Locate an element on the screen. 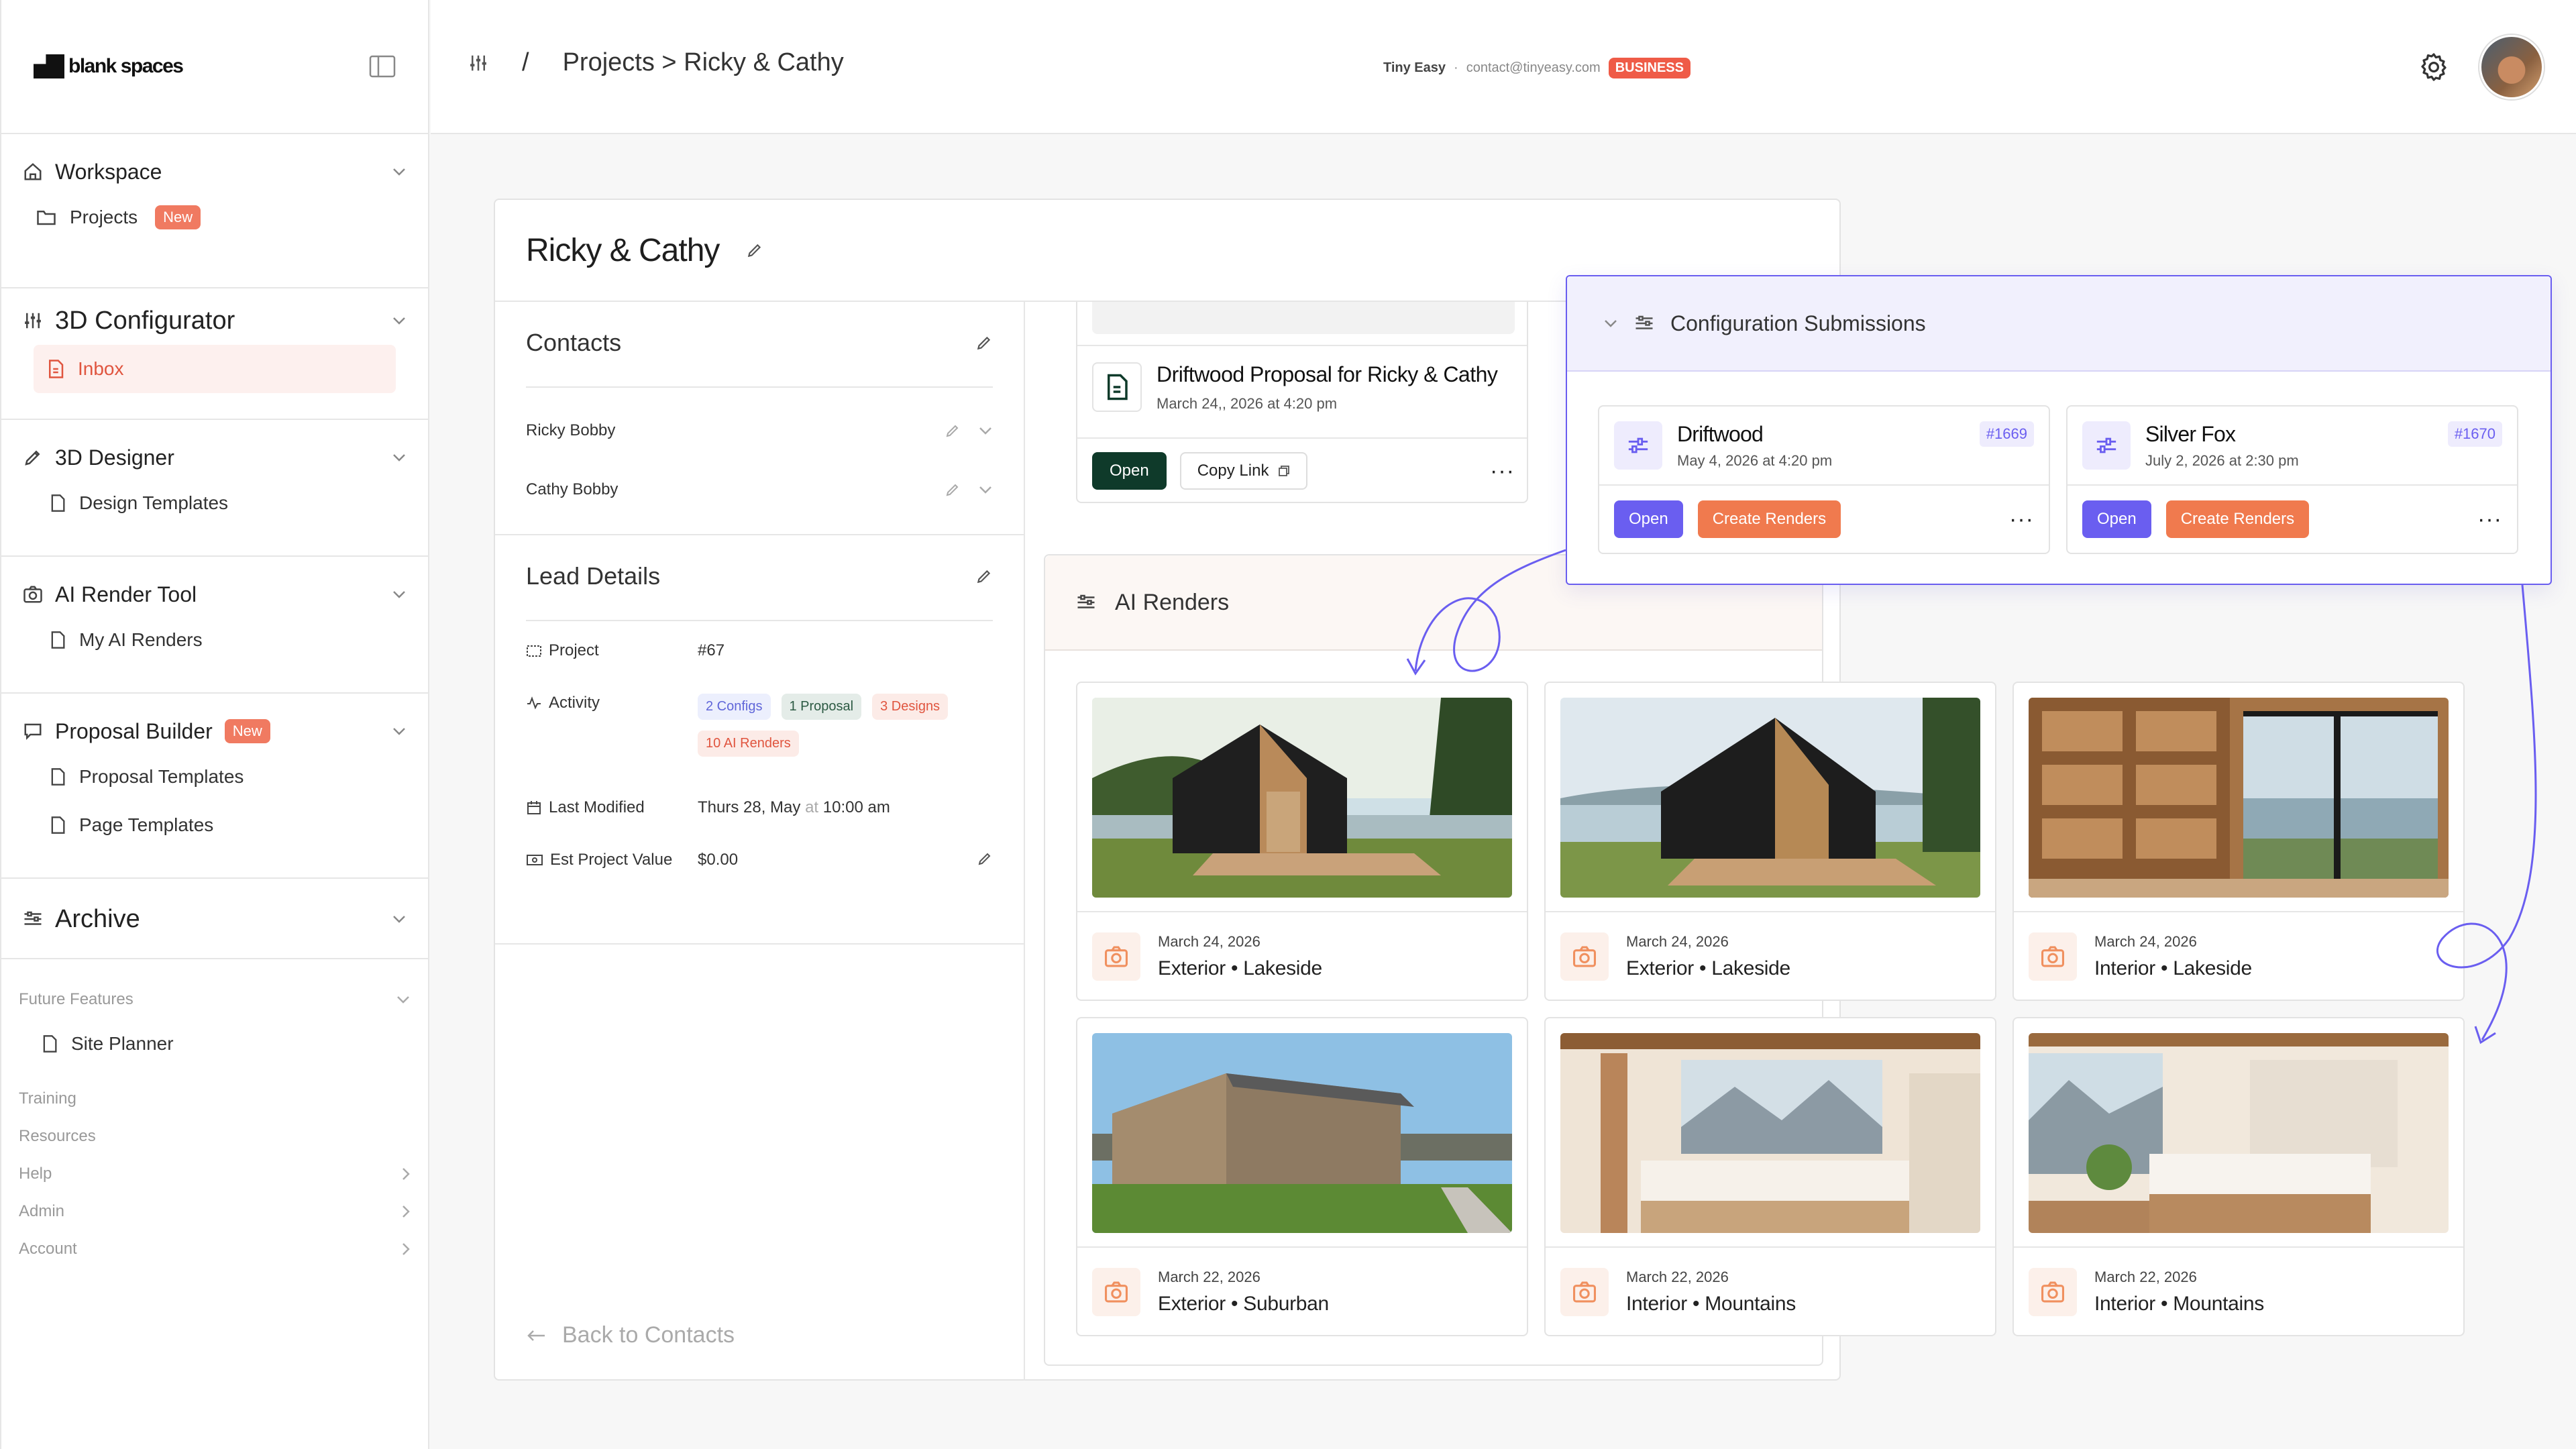 The width and height of the screenshot is (2576, 1449). back-to-contacts-link: Back to Contacts is located at coordinates (630, 1335).